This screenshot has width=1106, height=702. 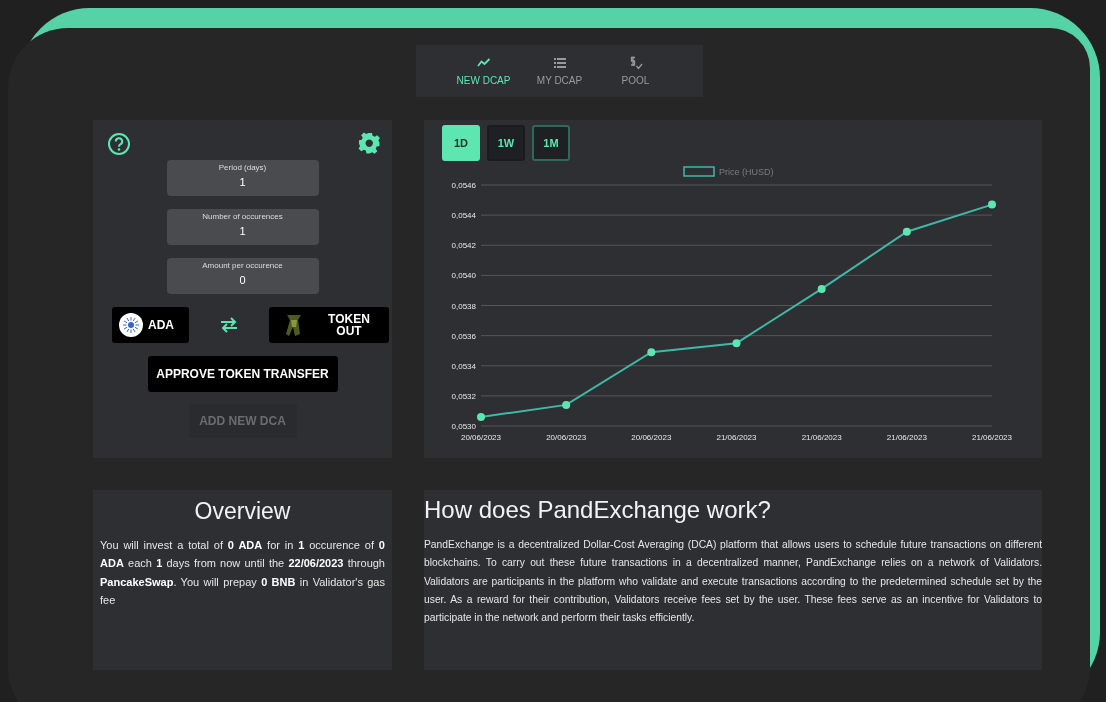 What do you see at coordinates (463, 216) in the screenshot?
I see `y-axis-label: 0,0544` at bounding box center [463, 216].